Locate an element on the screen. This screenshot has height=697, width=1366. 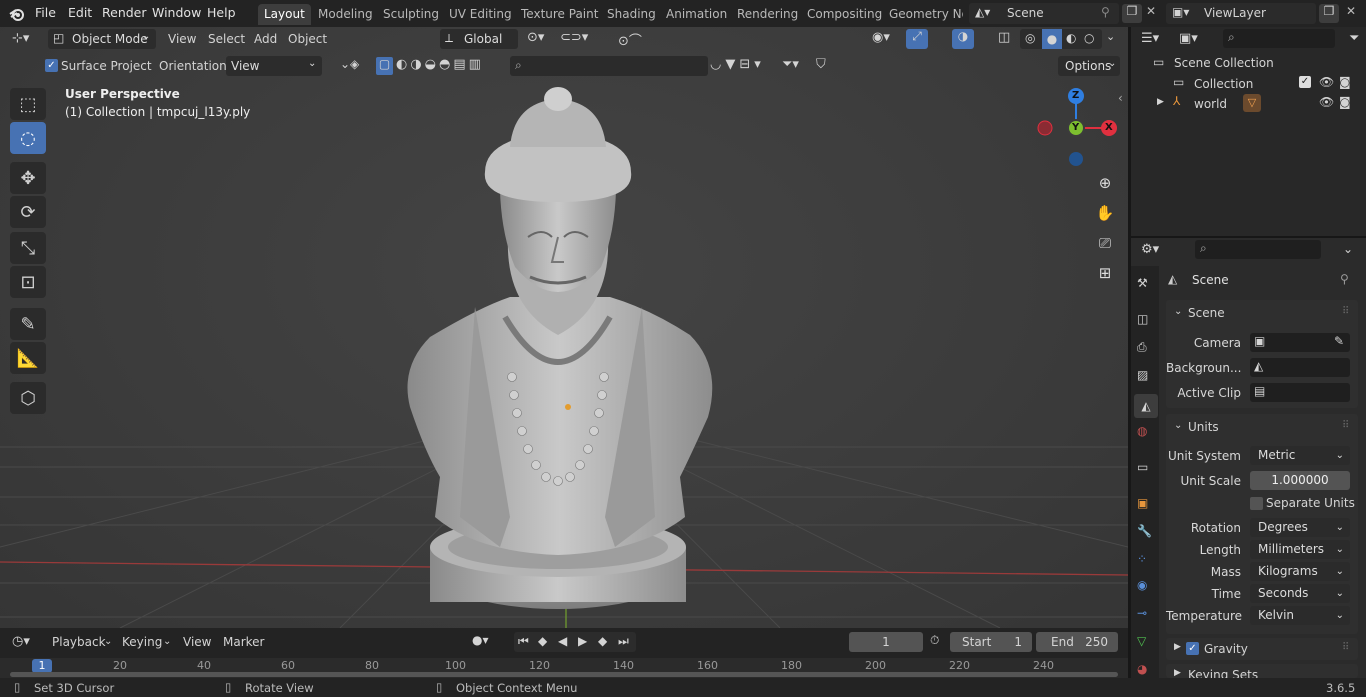
object-mode-dropdown: ◰ Object Mode ⌄ is located at coordinates (102, 39).